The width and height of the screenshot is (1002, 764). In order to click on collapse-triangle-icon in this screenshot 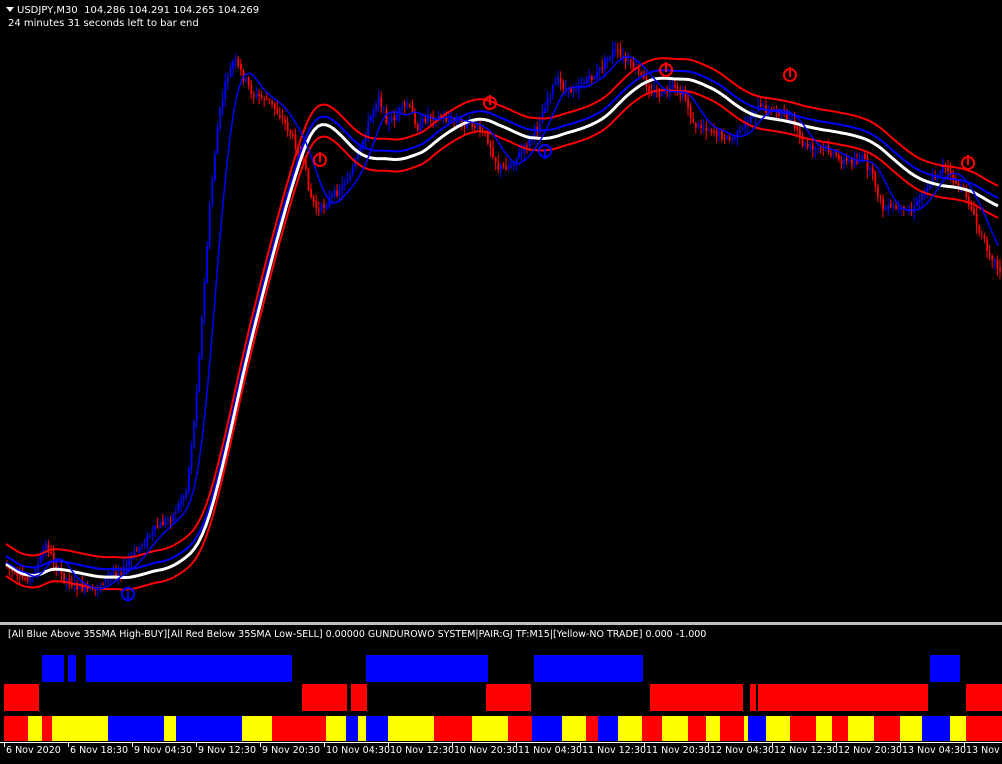, I will do `click(10, 9)`.